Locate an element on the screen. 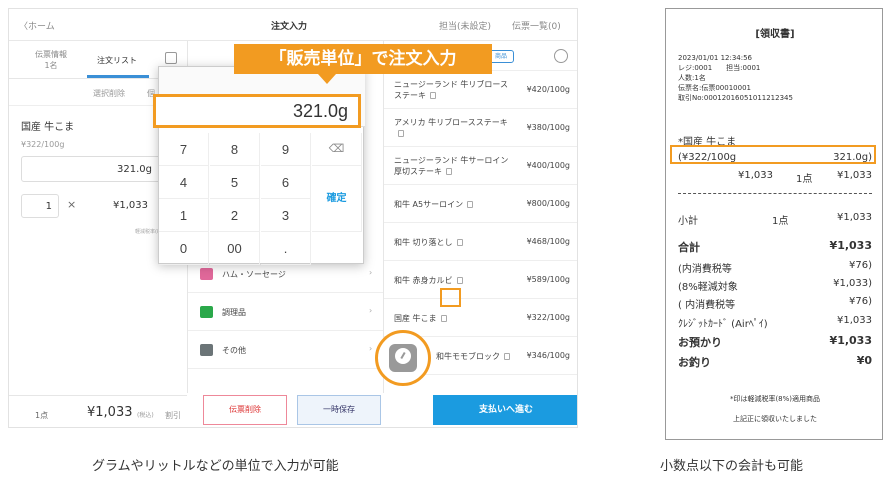 The height and width of the screenshot is (478, 886). product-item: ニュージーランド 牛サーロイン厚切ステーキ ¥400/100g is located at coordinates (480, 166).